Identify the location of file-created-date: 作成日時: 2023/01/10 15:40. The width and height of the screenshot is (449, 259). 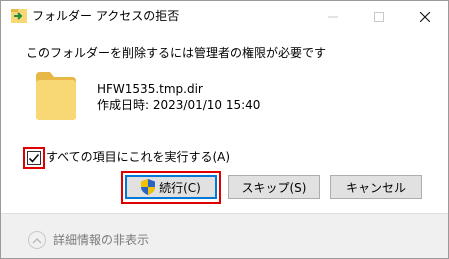
(179, 105).